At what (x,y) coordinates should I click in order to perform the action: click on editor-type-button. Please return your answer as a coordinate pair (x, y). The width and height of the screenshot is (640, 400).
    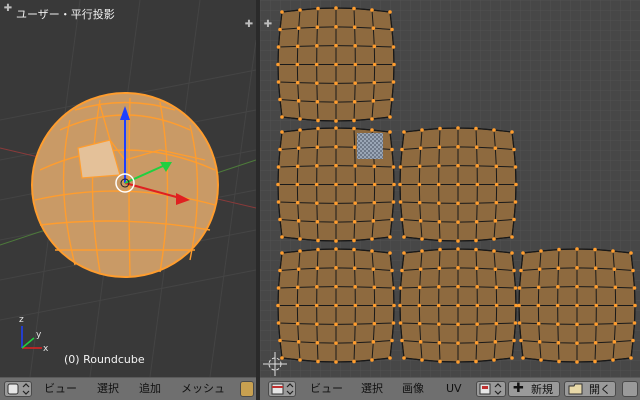
    Looking at the image, I should click on (18, 389).